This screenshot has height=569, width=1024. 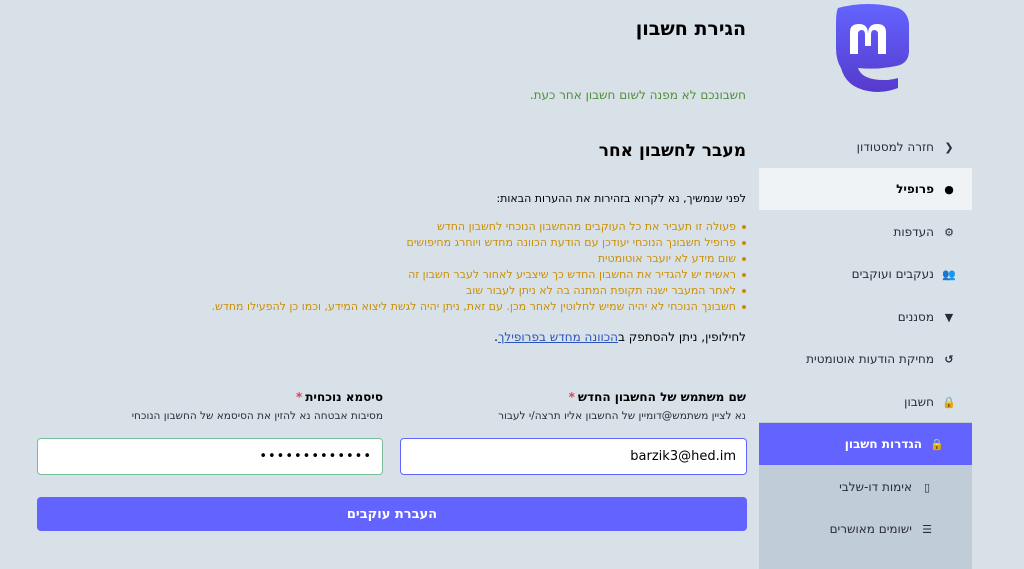 What do you see at coordinates (865, 189) in the screenshot?
I see `sidebar-item-profile: ● פרופיל` at bounding box center [865, 189].